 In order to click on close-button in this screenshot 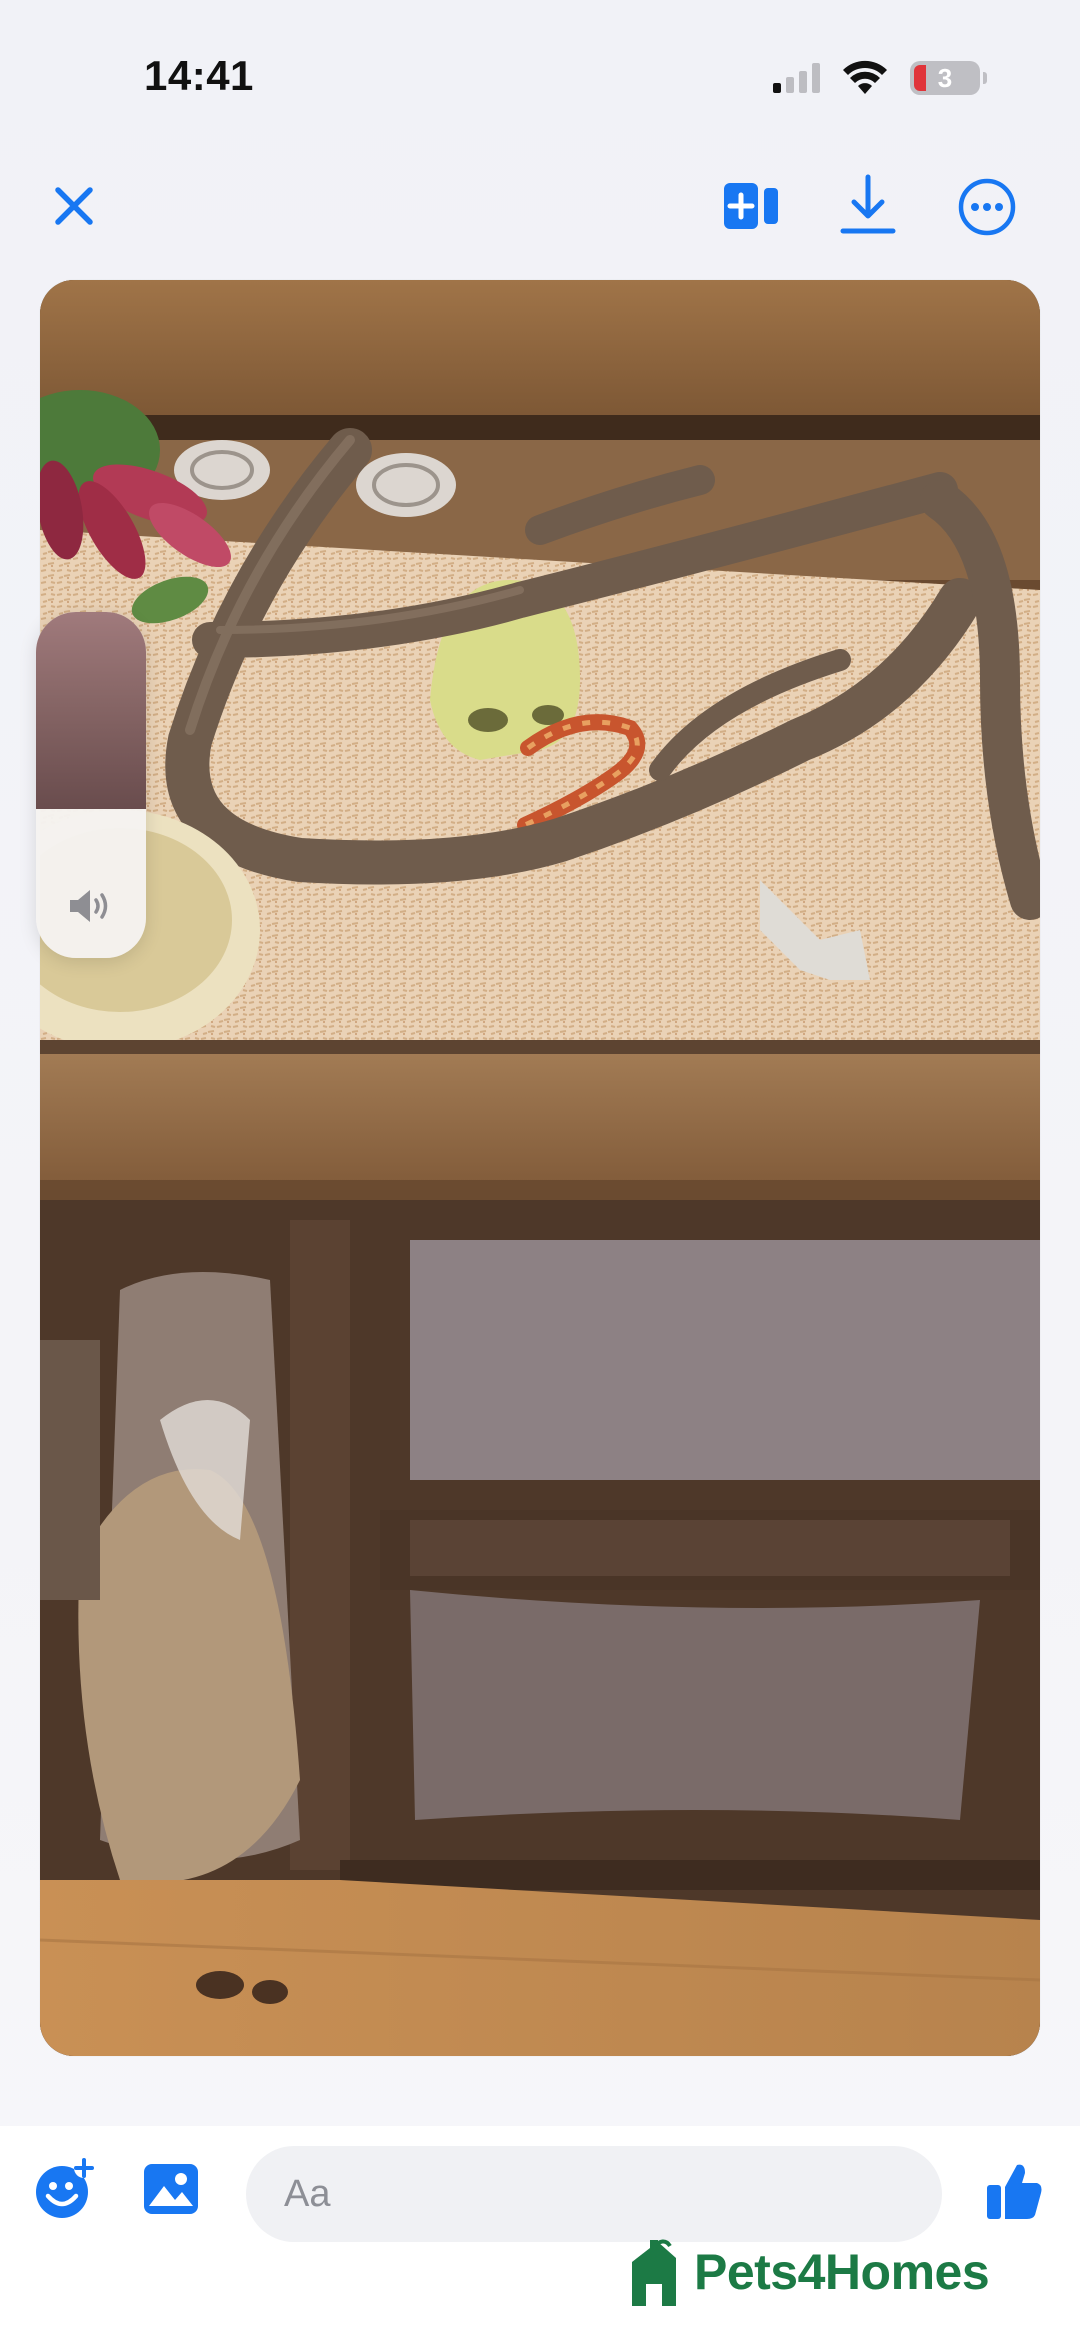, I will do `click(74, 206)`.